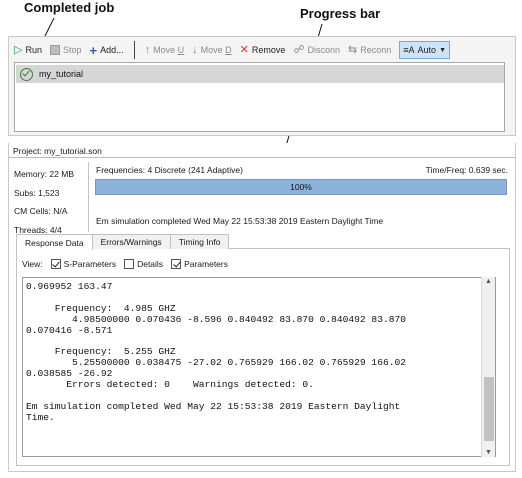 This screenshot has width=522, height=478. Describe the element at coordinates (90, 264) in the screenshot. I see `s-parameters-label: S-Parameters` at that location.